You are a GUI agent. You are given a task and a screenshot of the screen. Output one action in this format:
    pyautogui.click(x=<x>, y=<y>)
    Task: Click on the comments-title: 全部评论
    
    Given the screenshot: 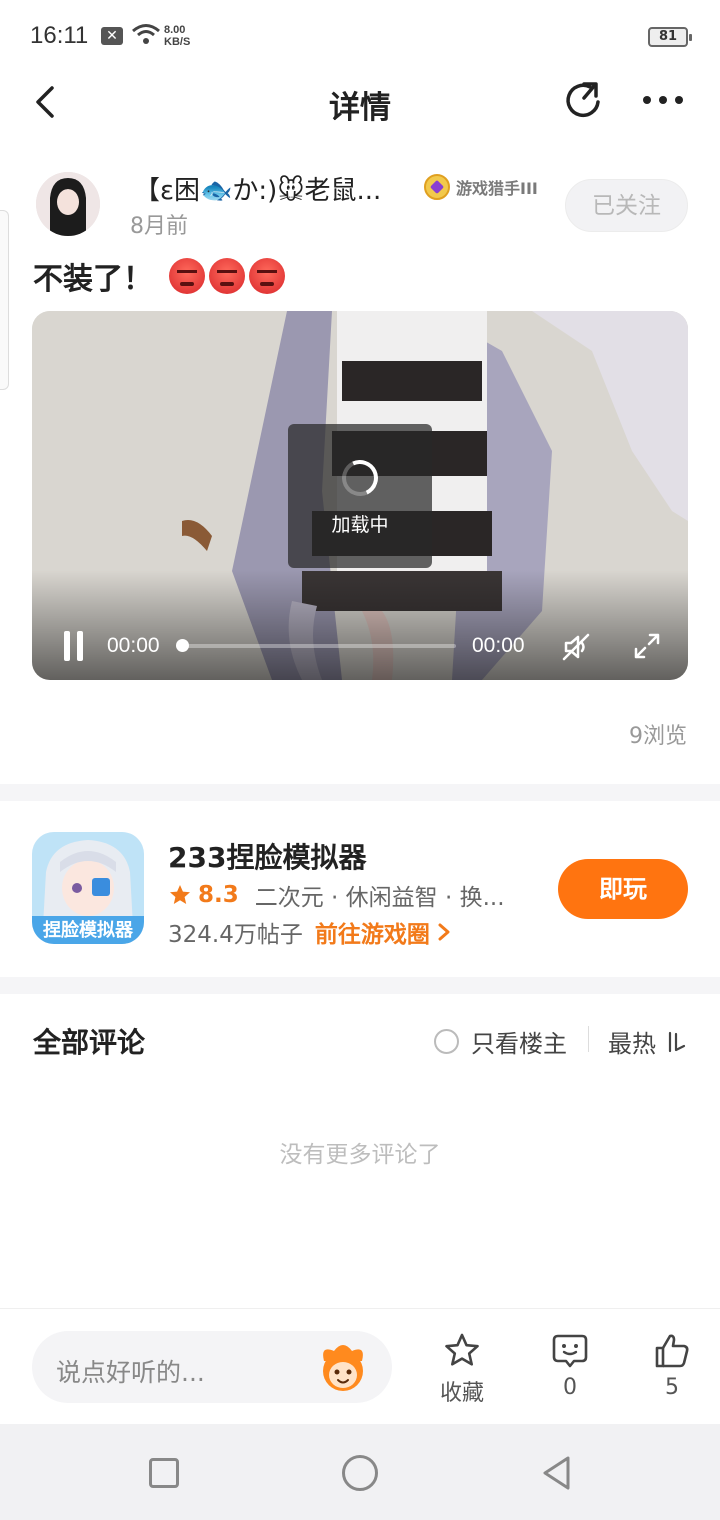 What is the action you would take?
    pyautogui.click(x=89, y=1042)
    